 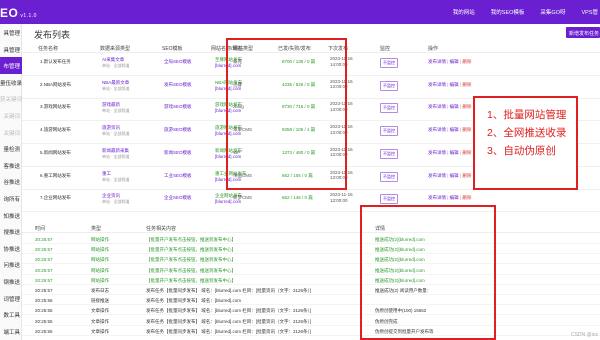 I want to click on seo-template-link: 发布SEO模板, so click(x=178, y=85).